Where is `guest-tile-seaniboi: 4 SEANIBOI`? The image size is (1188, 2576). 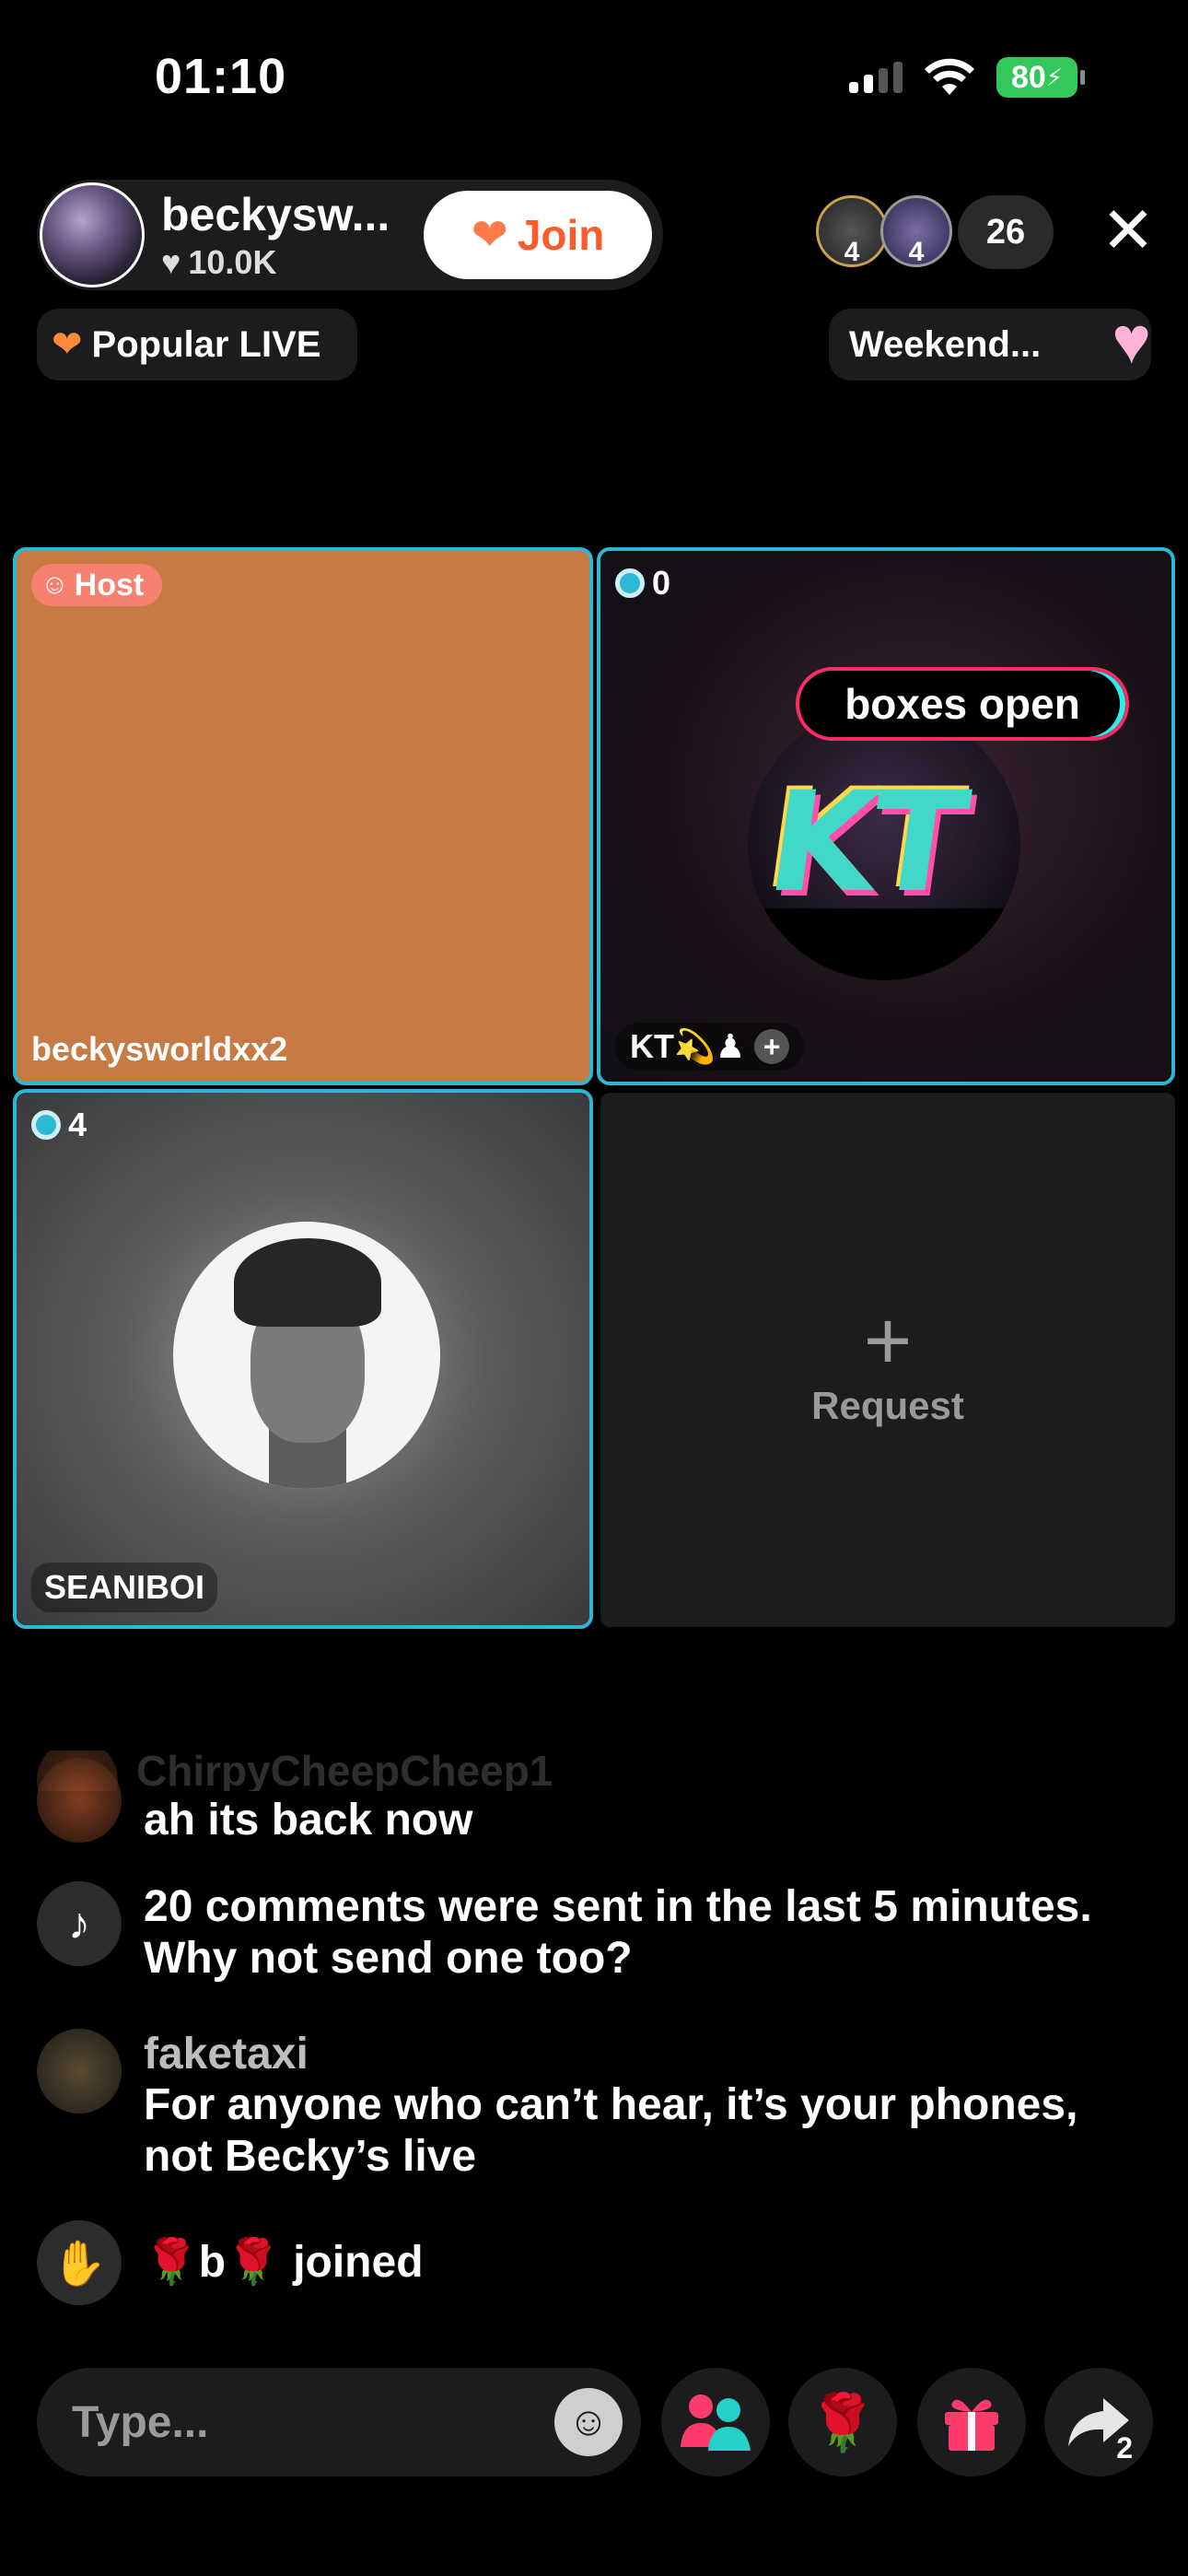
guest-tile-seaniboi: 4 SEANIBOI is located at coordinates (303, 1359).